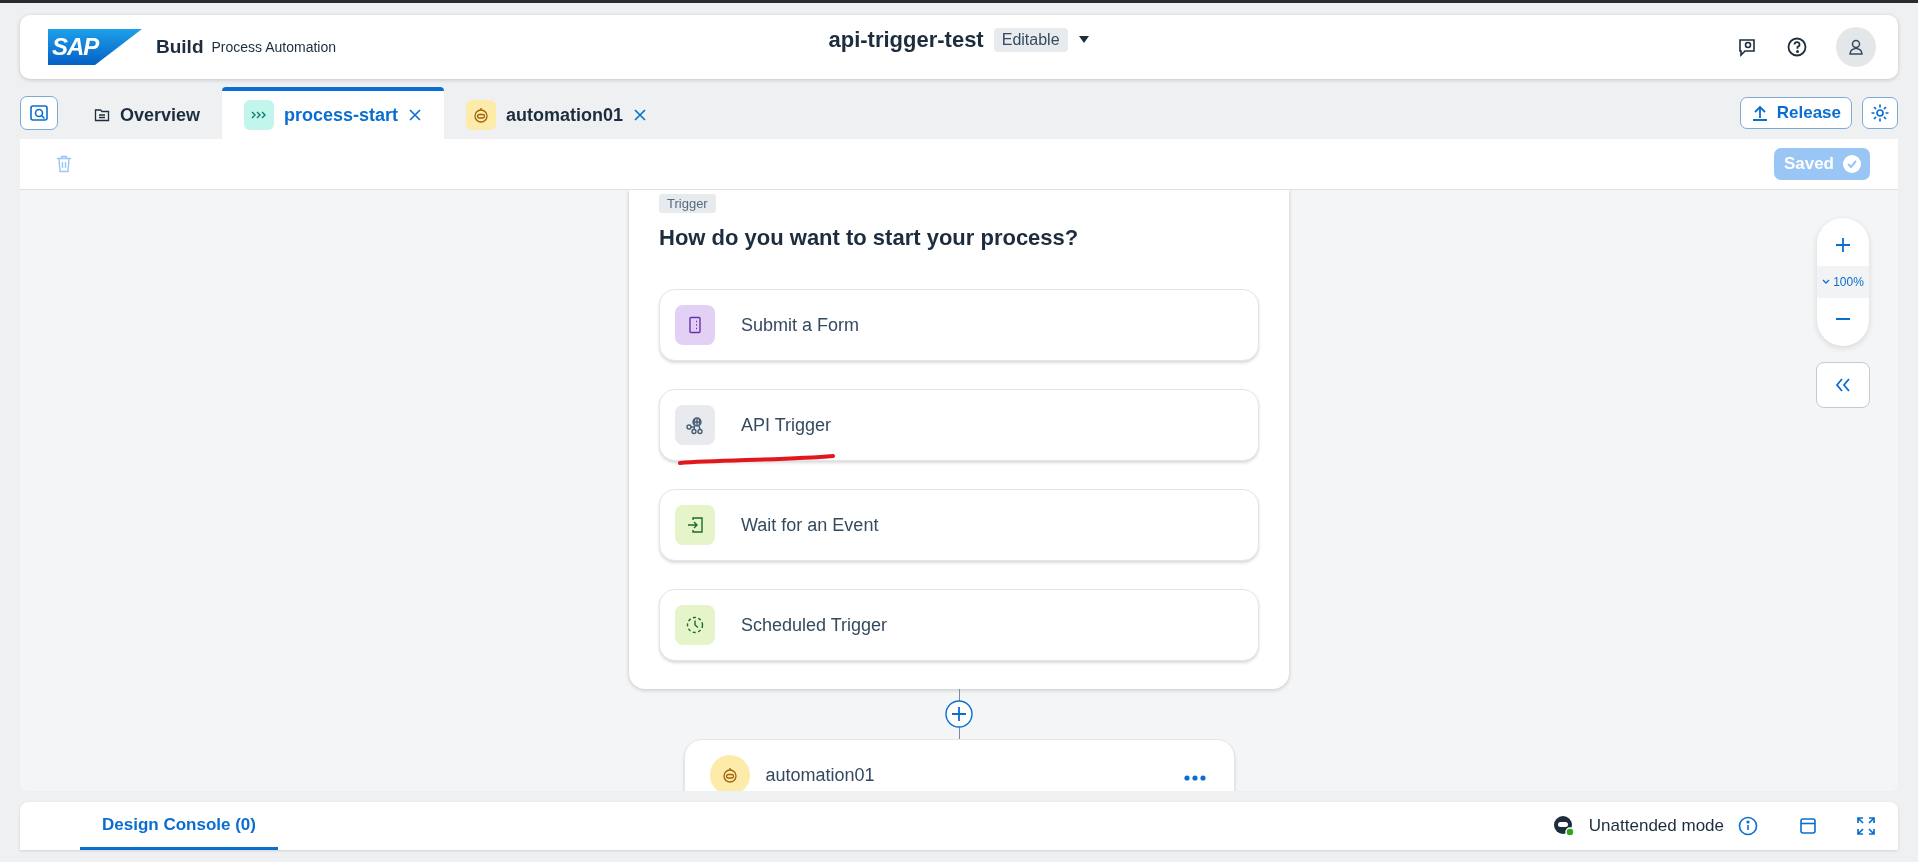 This screenshot has width=1918, height=862. I want to click on trigger-option: Scheduled Trigger, so click(959, 625).